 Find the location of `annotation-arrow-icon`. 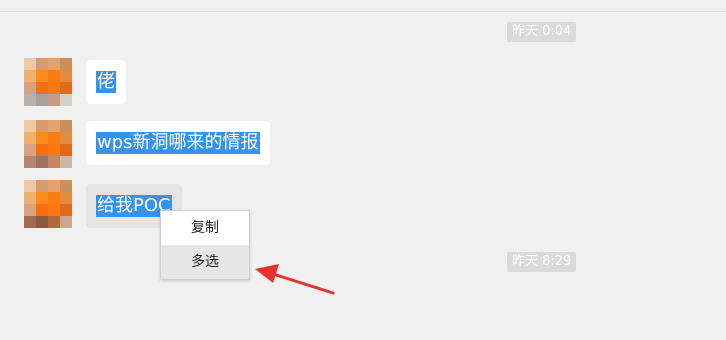

annotation-arrow-icon is located at coordinates (295, 279).